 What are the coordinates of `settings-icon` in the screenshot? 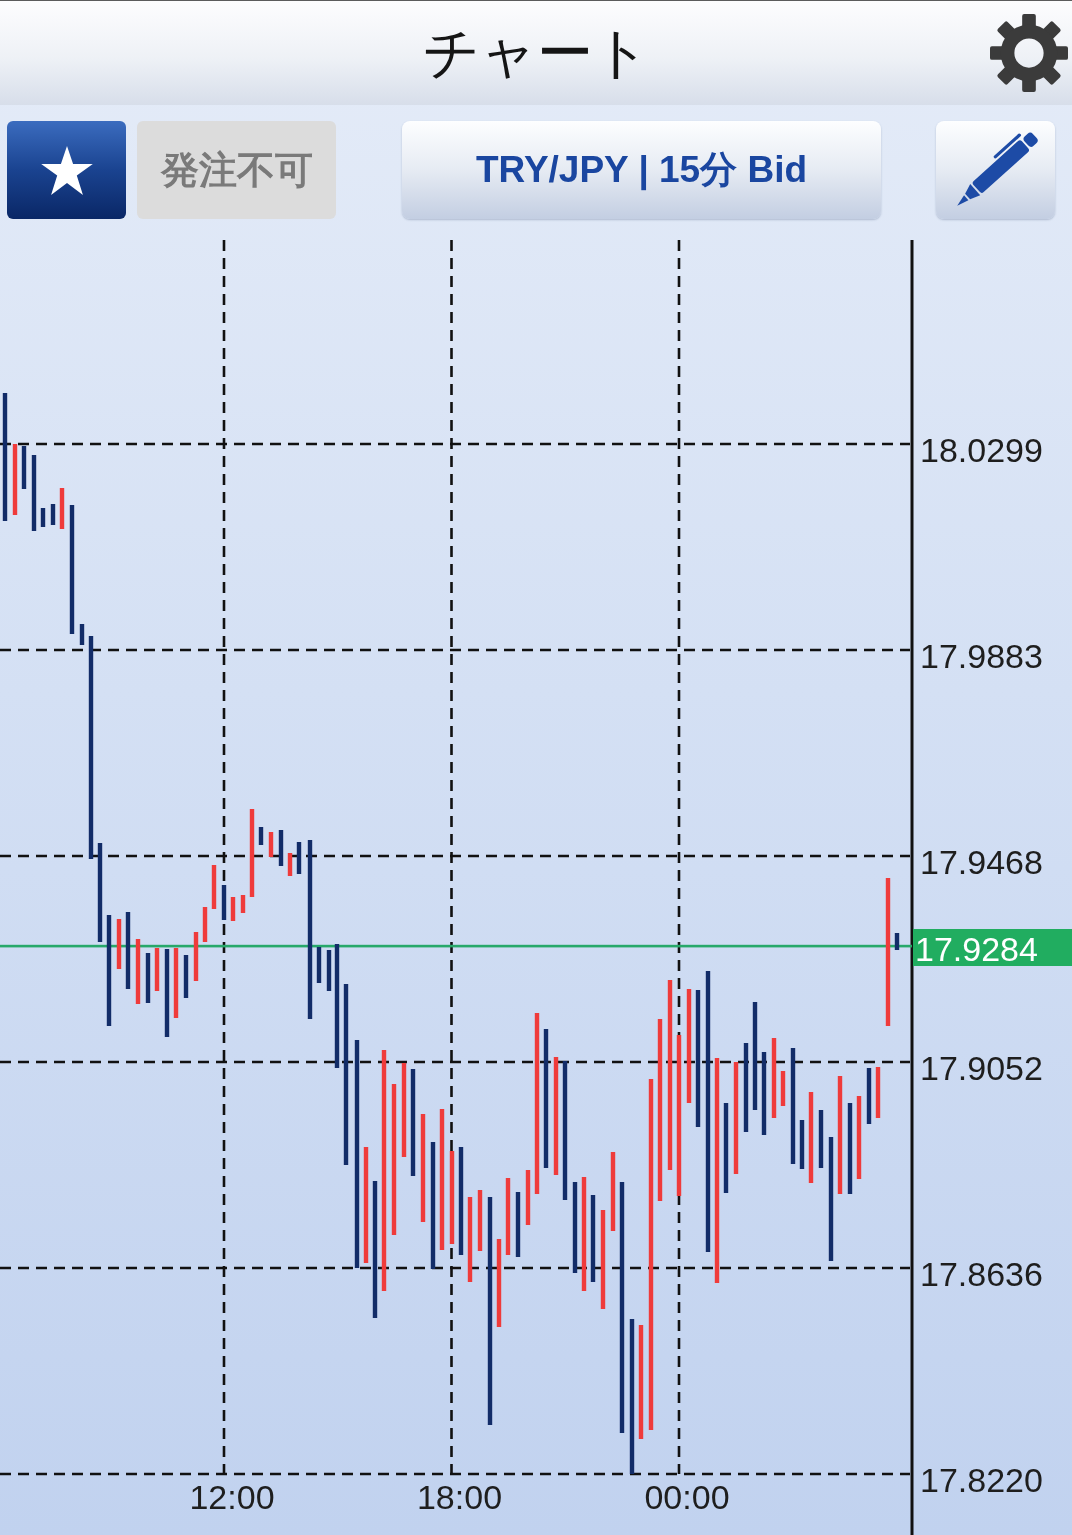 It's located at (1029, 53).